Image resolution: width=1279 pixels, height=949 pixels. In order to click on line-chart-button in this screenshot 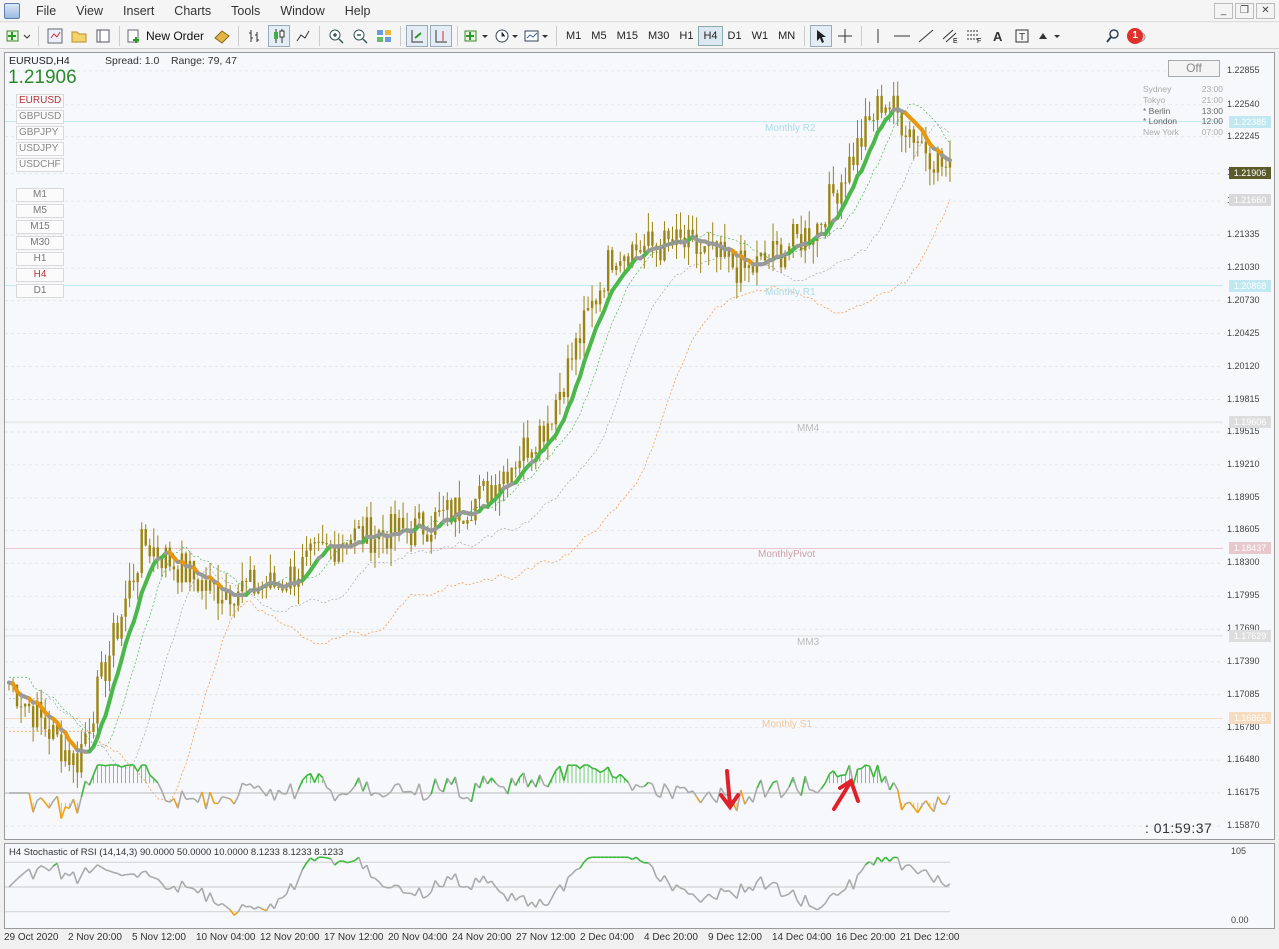, I will do `click(303, 36)`.